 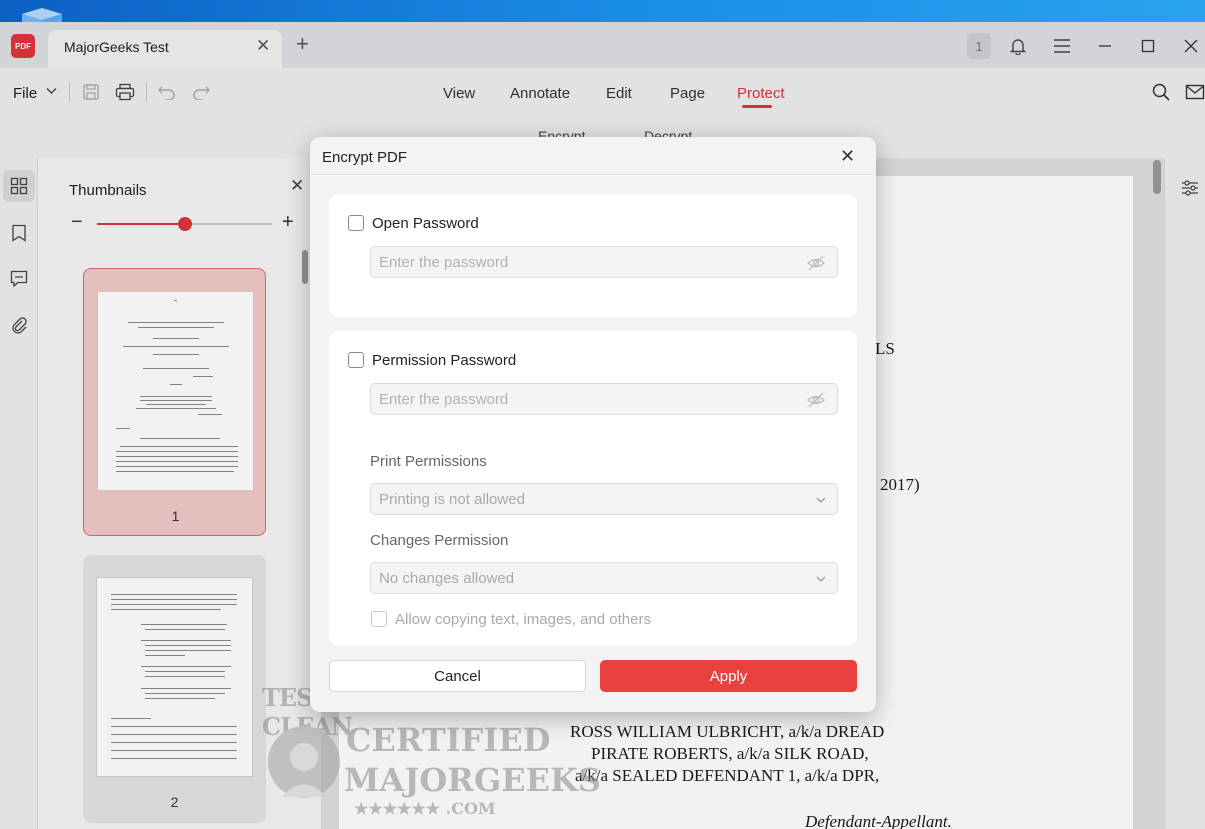 What do you see at coordinates (379, 619) in the screenshot?
I see `allow-copying-checkbox` at bounding box center [379, 619].